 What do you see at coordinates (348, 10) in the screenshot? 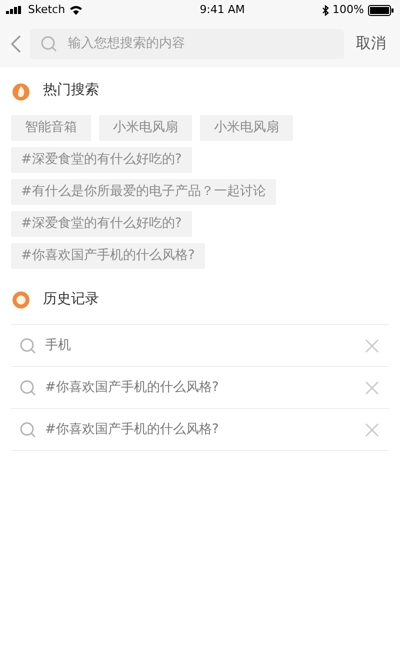
I see `battery-text: 100%` at bounding box center [348, 10].